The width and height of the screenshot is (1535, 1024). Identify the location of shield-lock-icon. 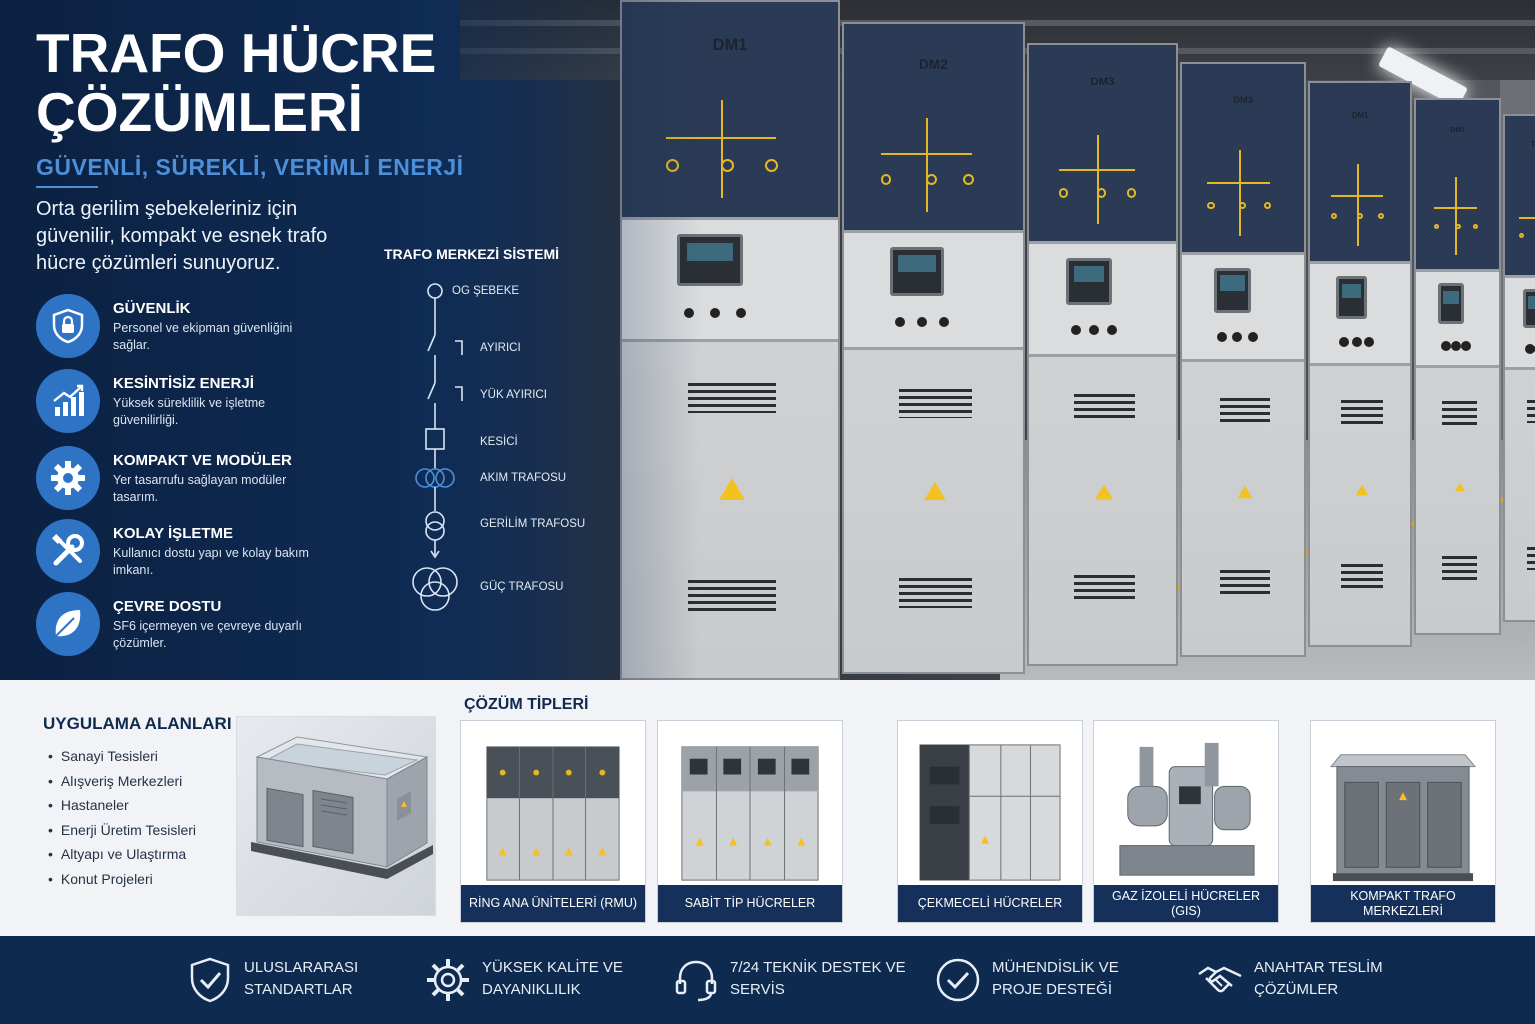
(68, 326).